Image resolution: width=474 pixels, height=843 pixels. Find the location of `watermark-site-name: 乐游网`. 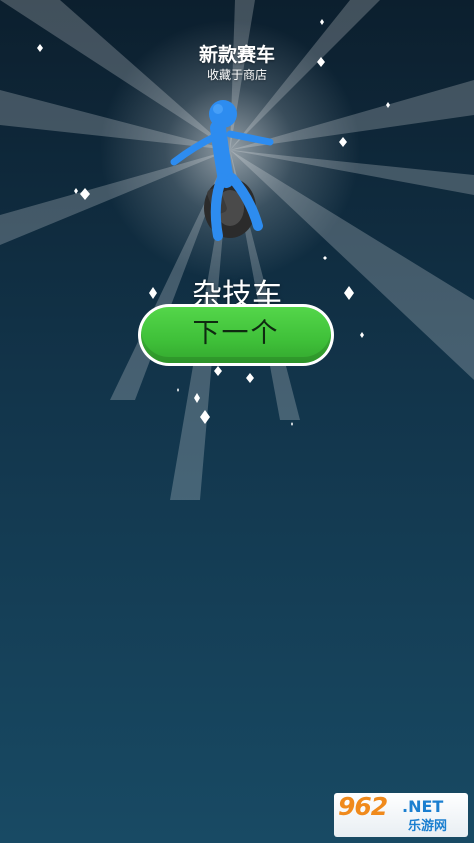

watermark-site-name: 乐游网 is located at coordinates (428, 826).